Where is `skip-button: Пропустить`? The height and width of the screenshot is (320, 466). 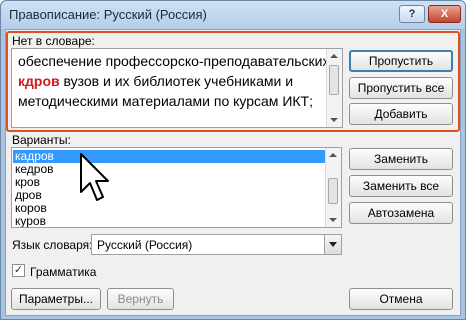 skip-button: Пропустить is located at coordinates (401, 61).